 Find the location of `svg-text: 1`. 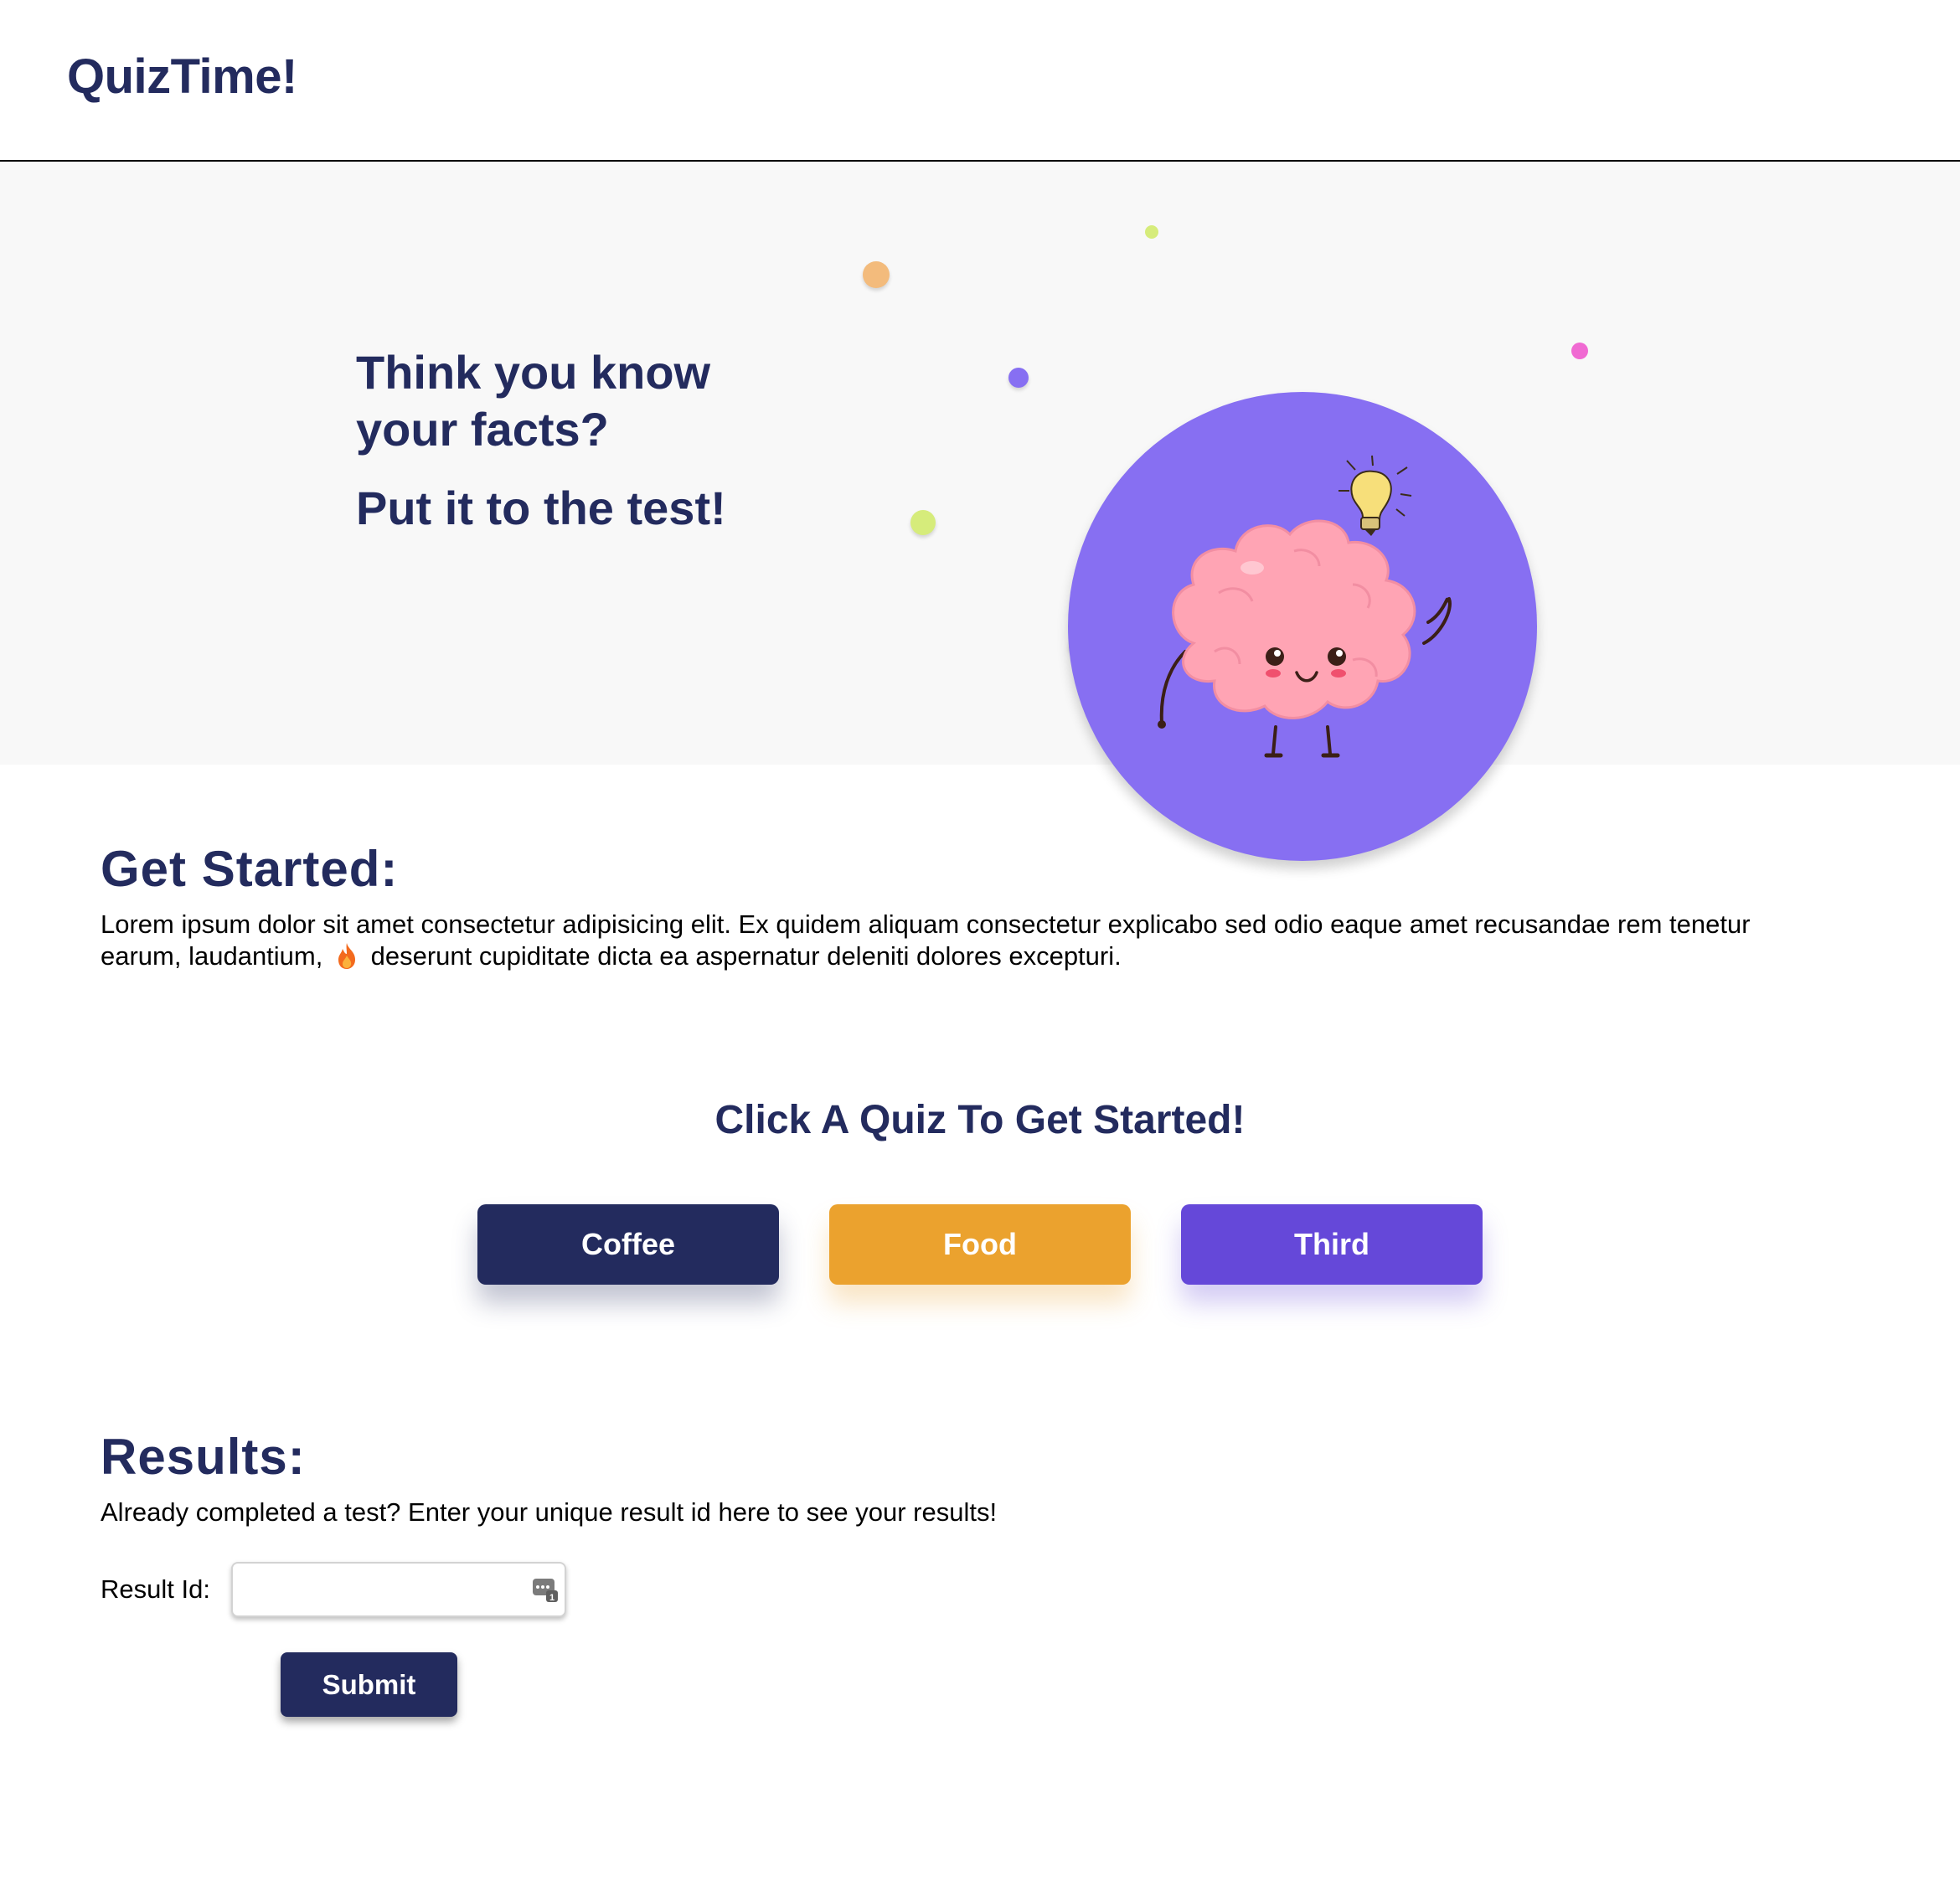

svg-text: 1 is located at coordinates (552, 1598).